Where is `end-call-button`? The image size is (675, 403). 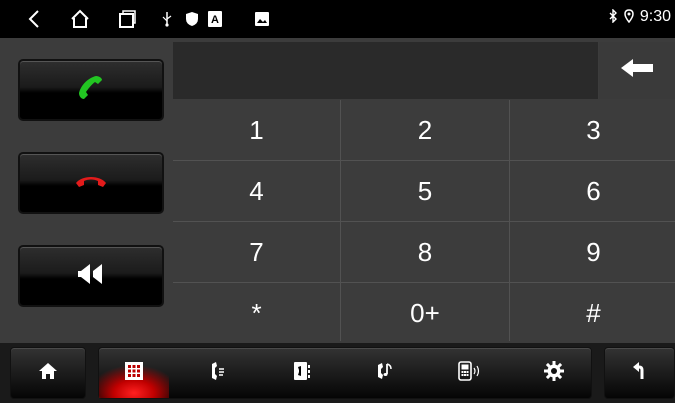 end-call-button is located at coordinates (91, 183).